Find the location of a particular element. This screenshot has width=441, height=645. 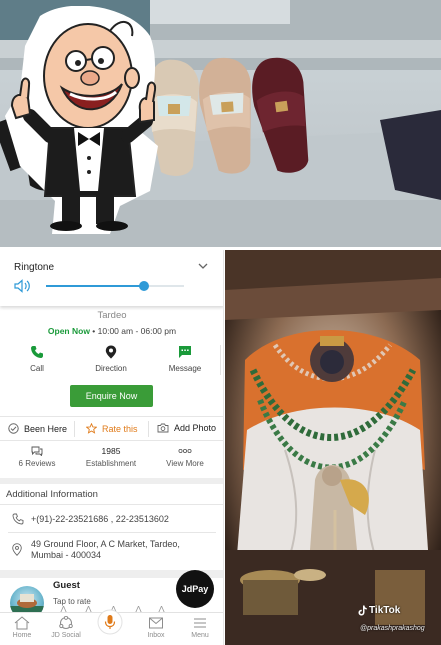

mascot-thumbs-up-icon is located at coordinates (81, 120).